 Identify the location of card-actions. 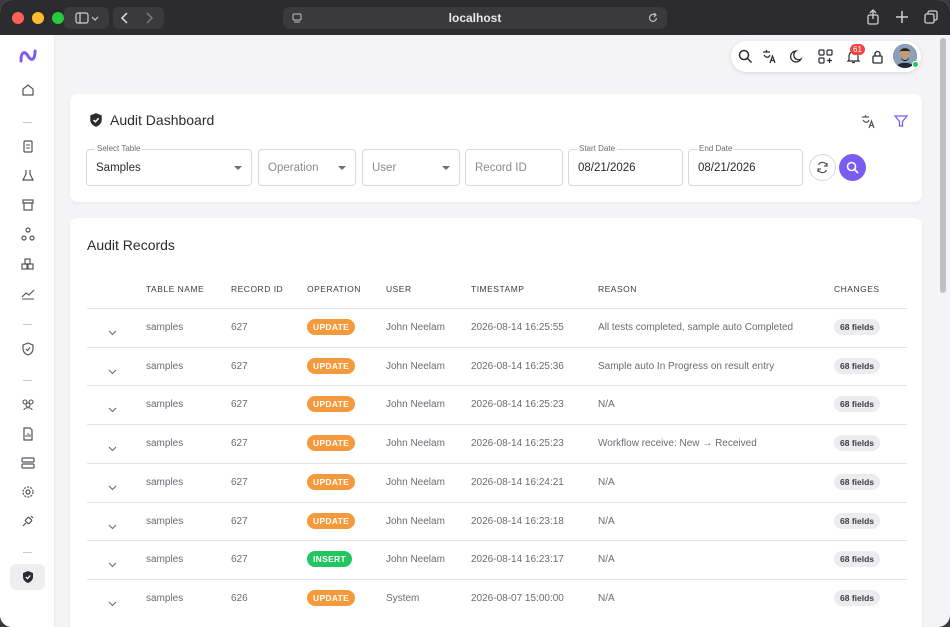
(884, 121).